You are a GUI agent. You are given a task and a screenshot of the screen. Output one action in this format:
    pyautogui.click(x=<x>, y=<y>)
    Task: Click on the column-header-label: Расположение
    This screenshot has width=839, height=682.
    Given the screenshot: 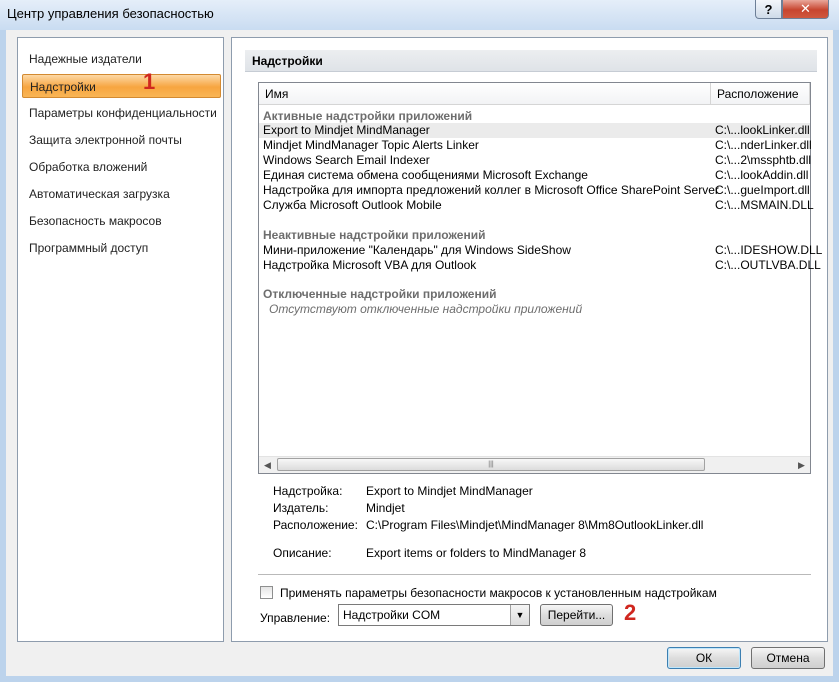 What is the action you would take?
    pyautogui.click(x=758, y=94)
    